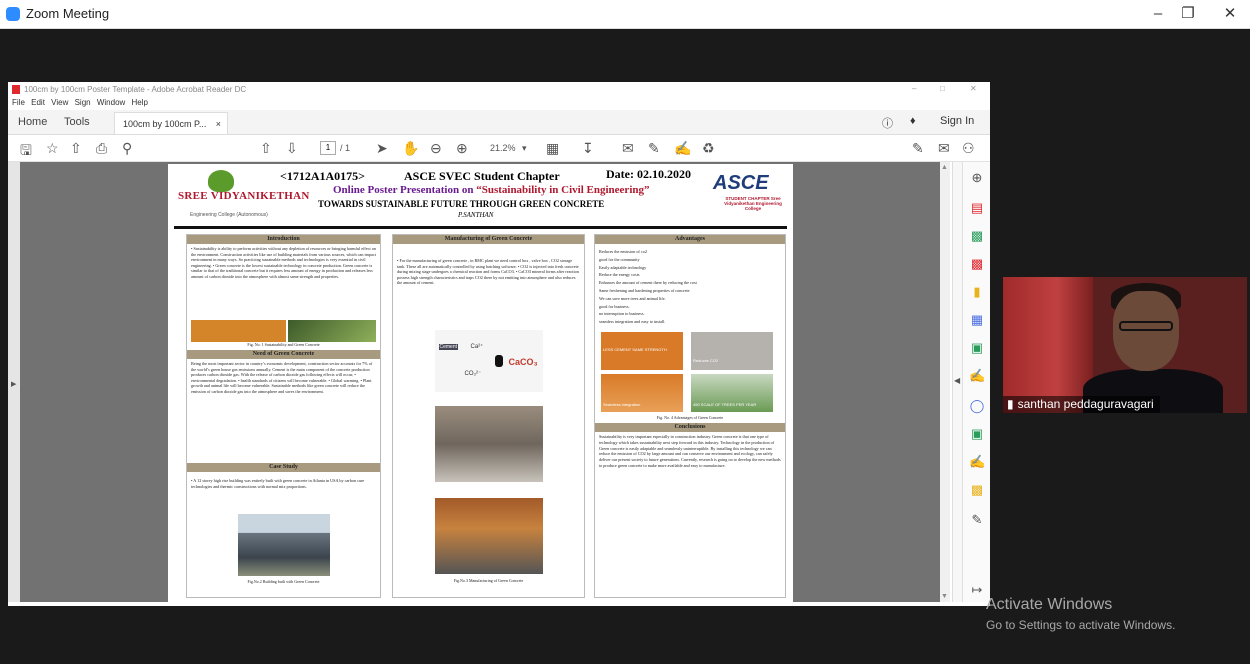 This screenshot has height=664, width=1250. Describe the element at coordinates (1125, 345) in the screenshot. I see `participant-video` at that location.